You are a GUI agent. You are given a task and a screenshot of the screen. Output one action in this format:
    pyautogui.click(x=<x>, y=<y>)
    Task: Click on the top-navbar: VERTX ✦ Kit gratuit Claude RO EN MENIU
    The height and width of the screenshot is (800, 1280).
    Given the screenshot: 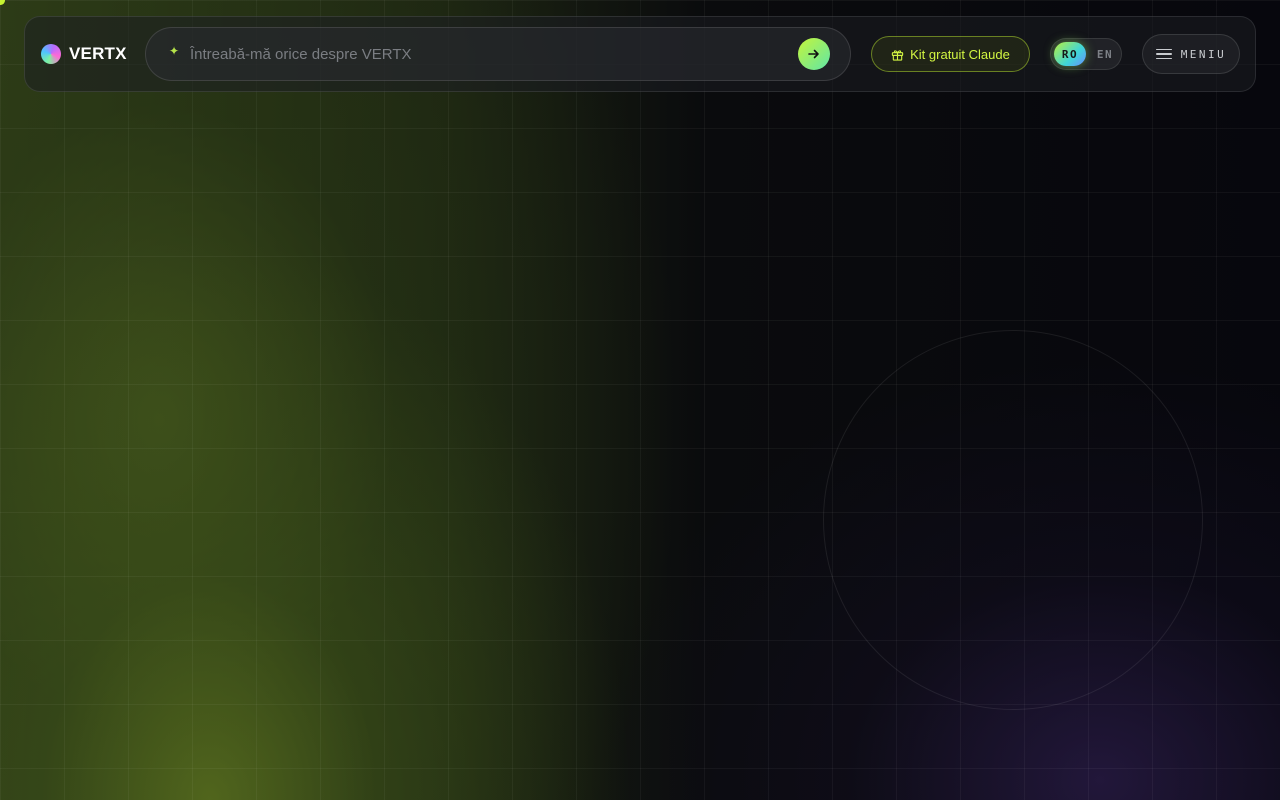 What is the action you would take?
    pyautogui.click(x=640, y=54)
    